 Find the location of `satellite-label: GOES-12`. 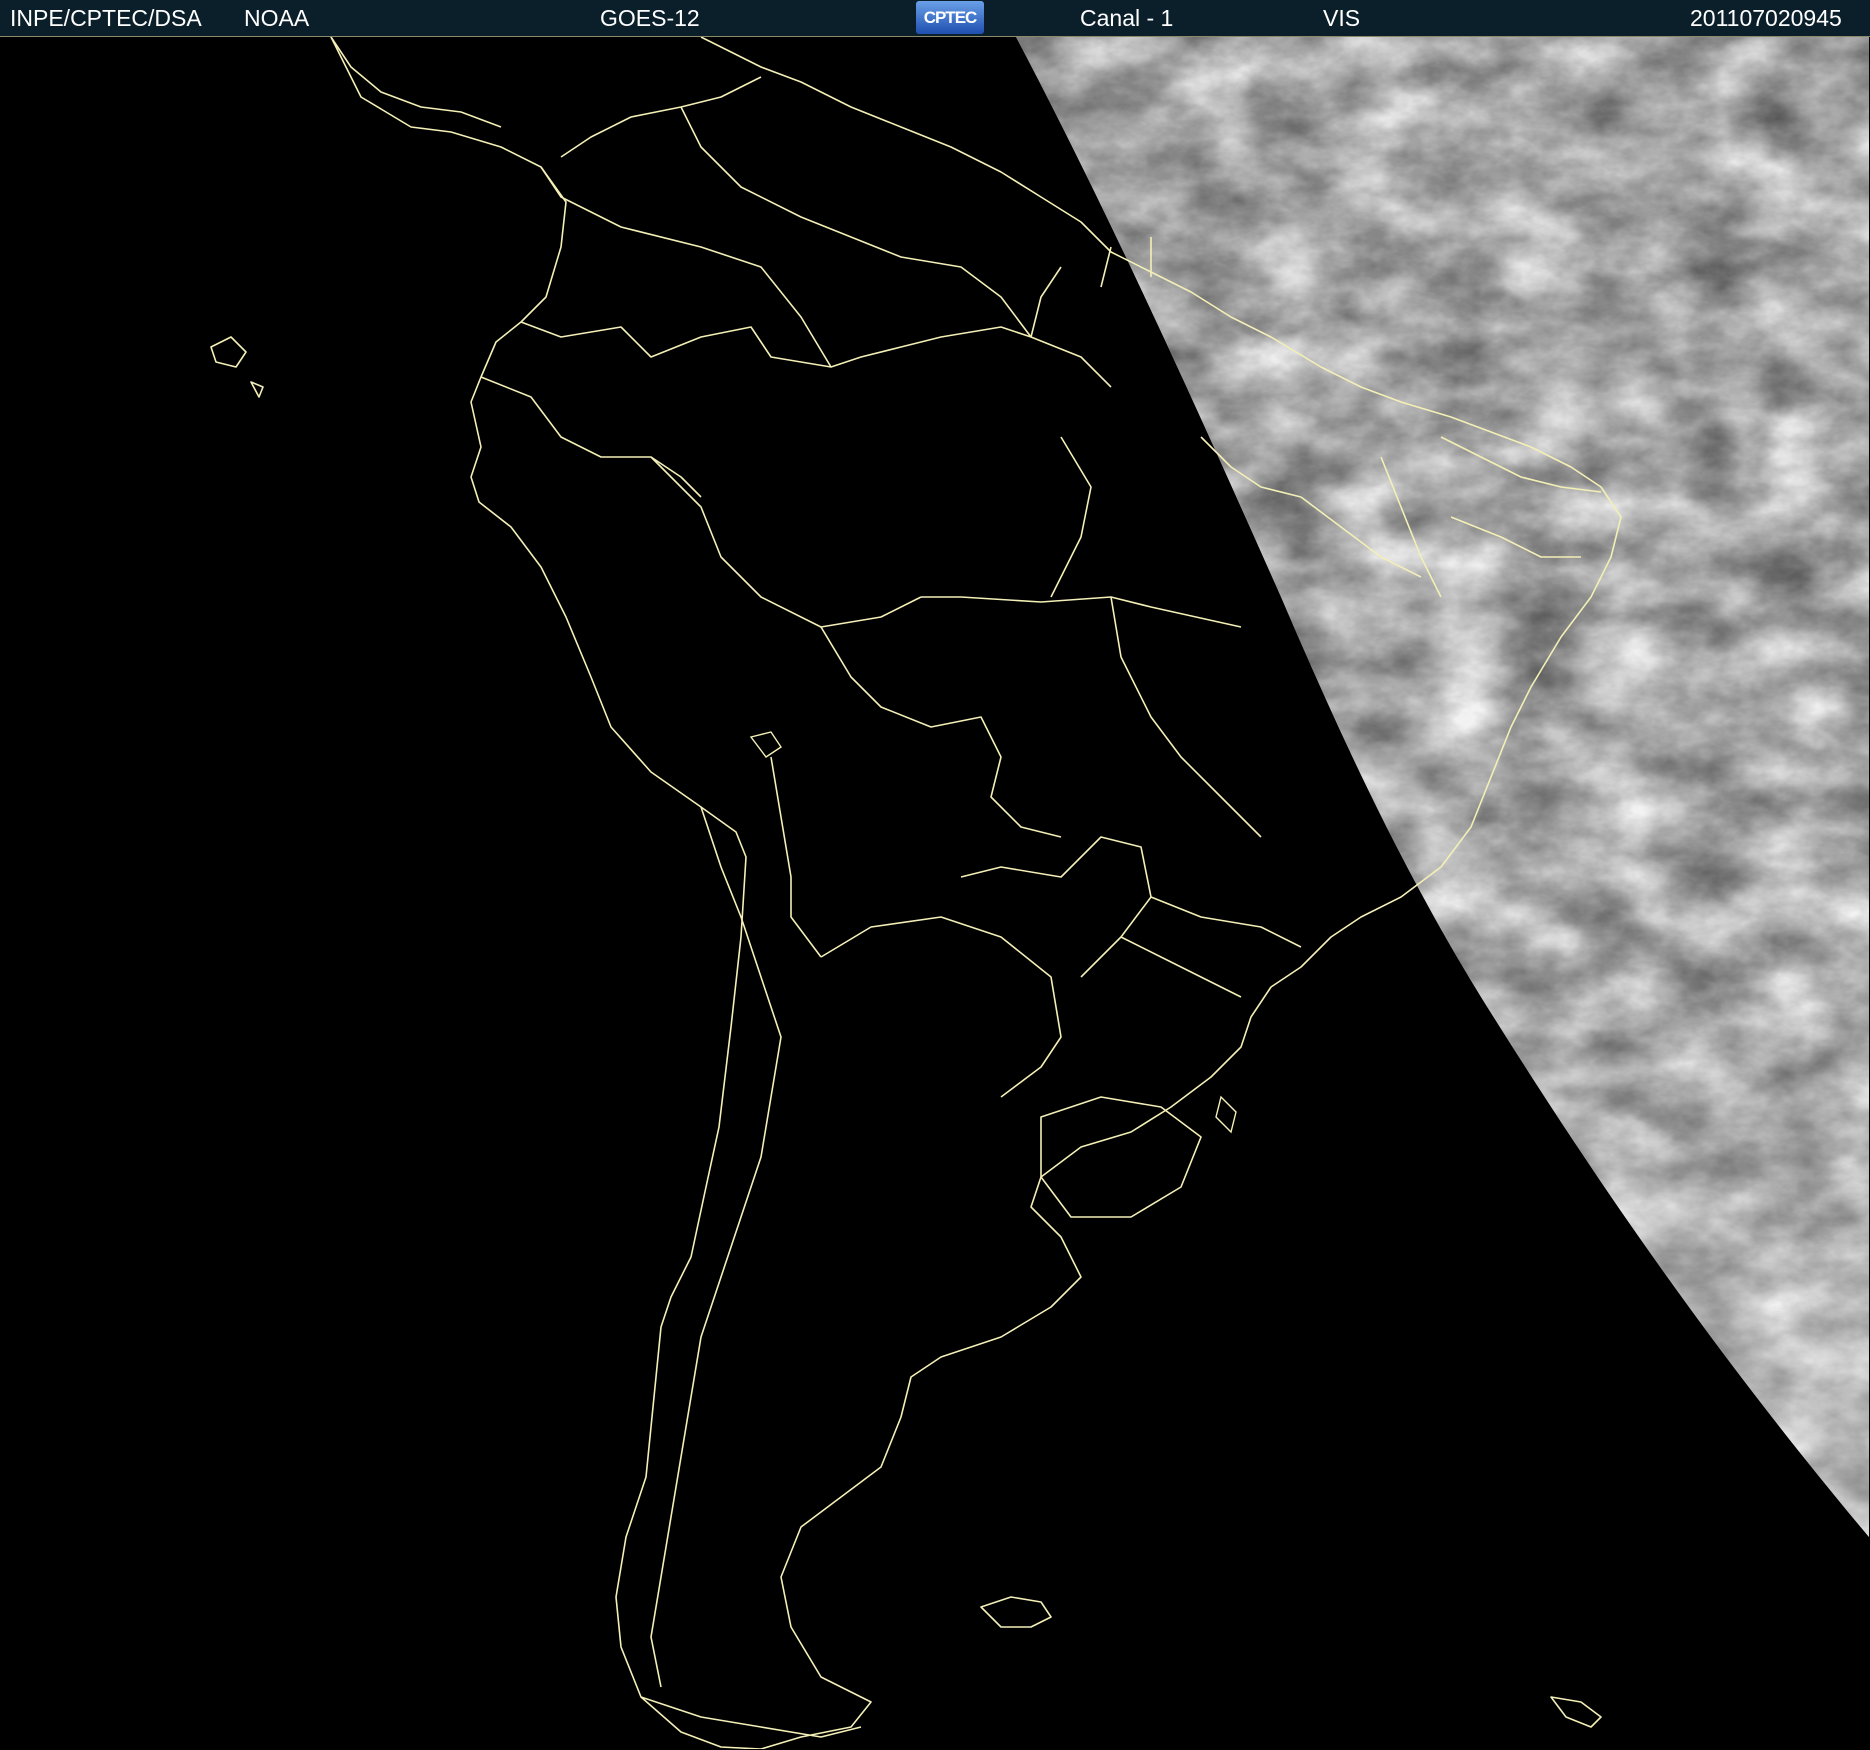

satellite-label: GOES-12 is located at coordinates (650, 18).